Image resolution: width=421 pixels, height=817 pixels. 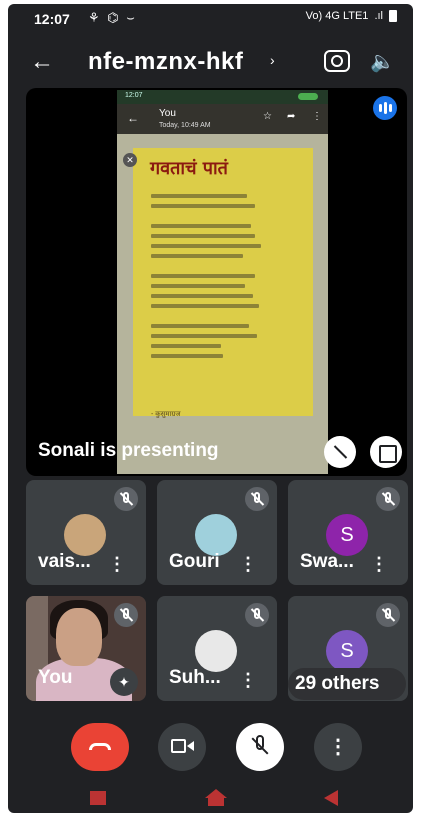 I want to click on system-nav-bar, so click(x=210, y=798).